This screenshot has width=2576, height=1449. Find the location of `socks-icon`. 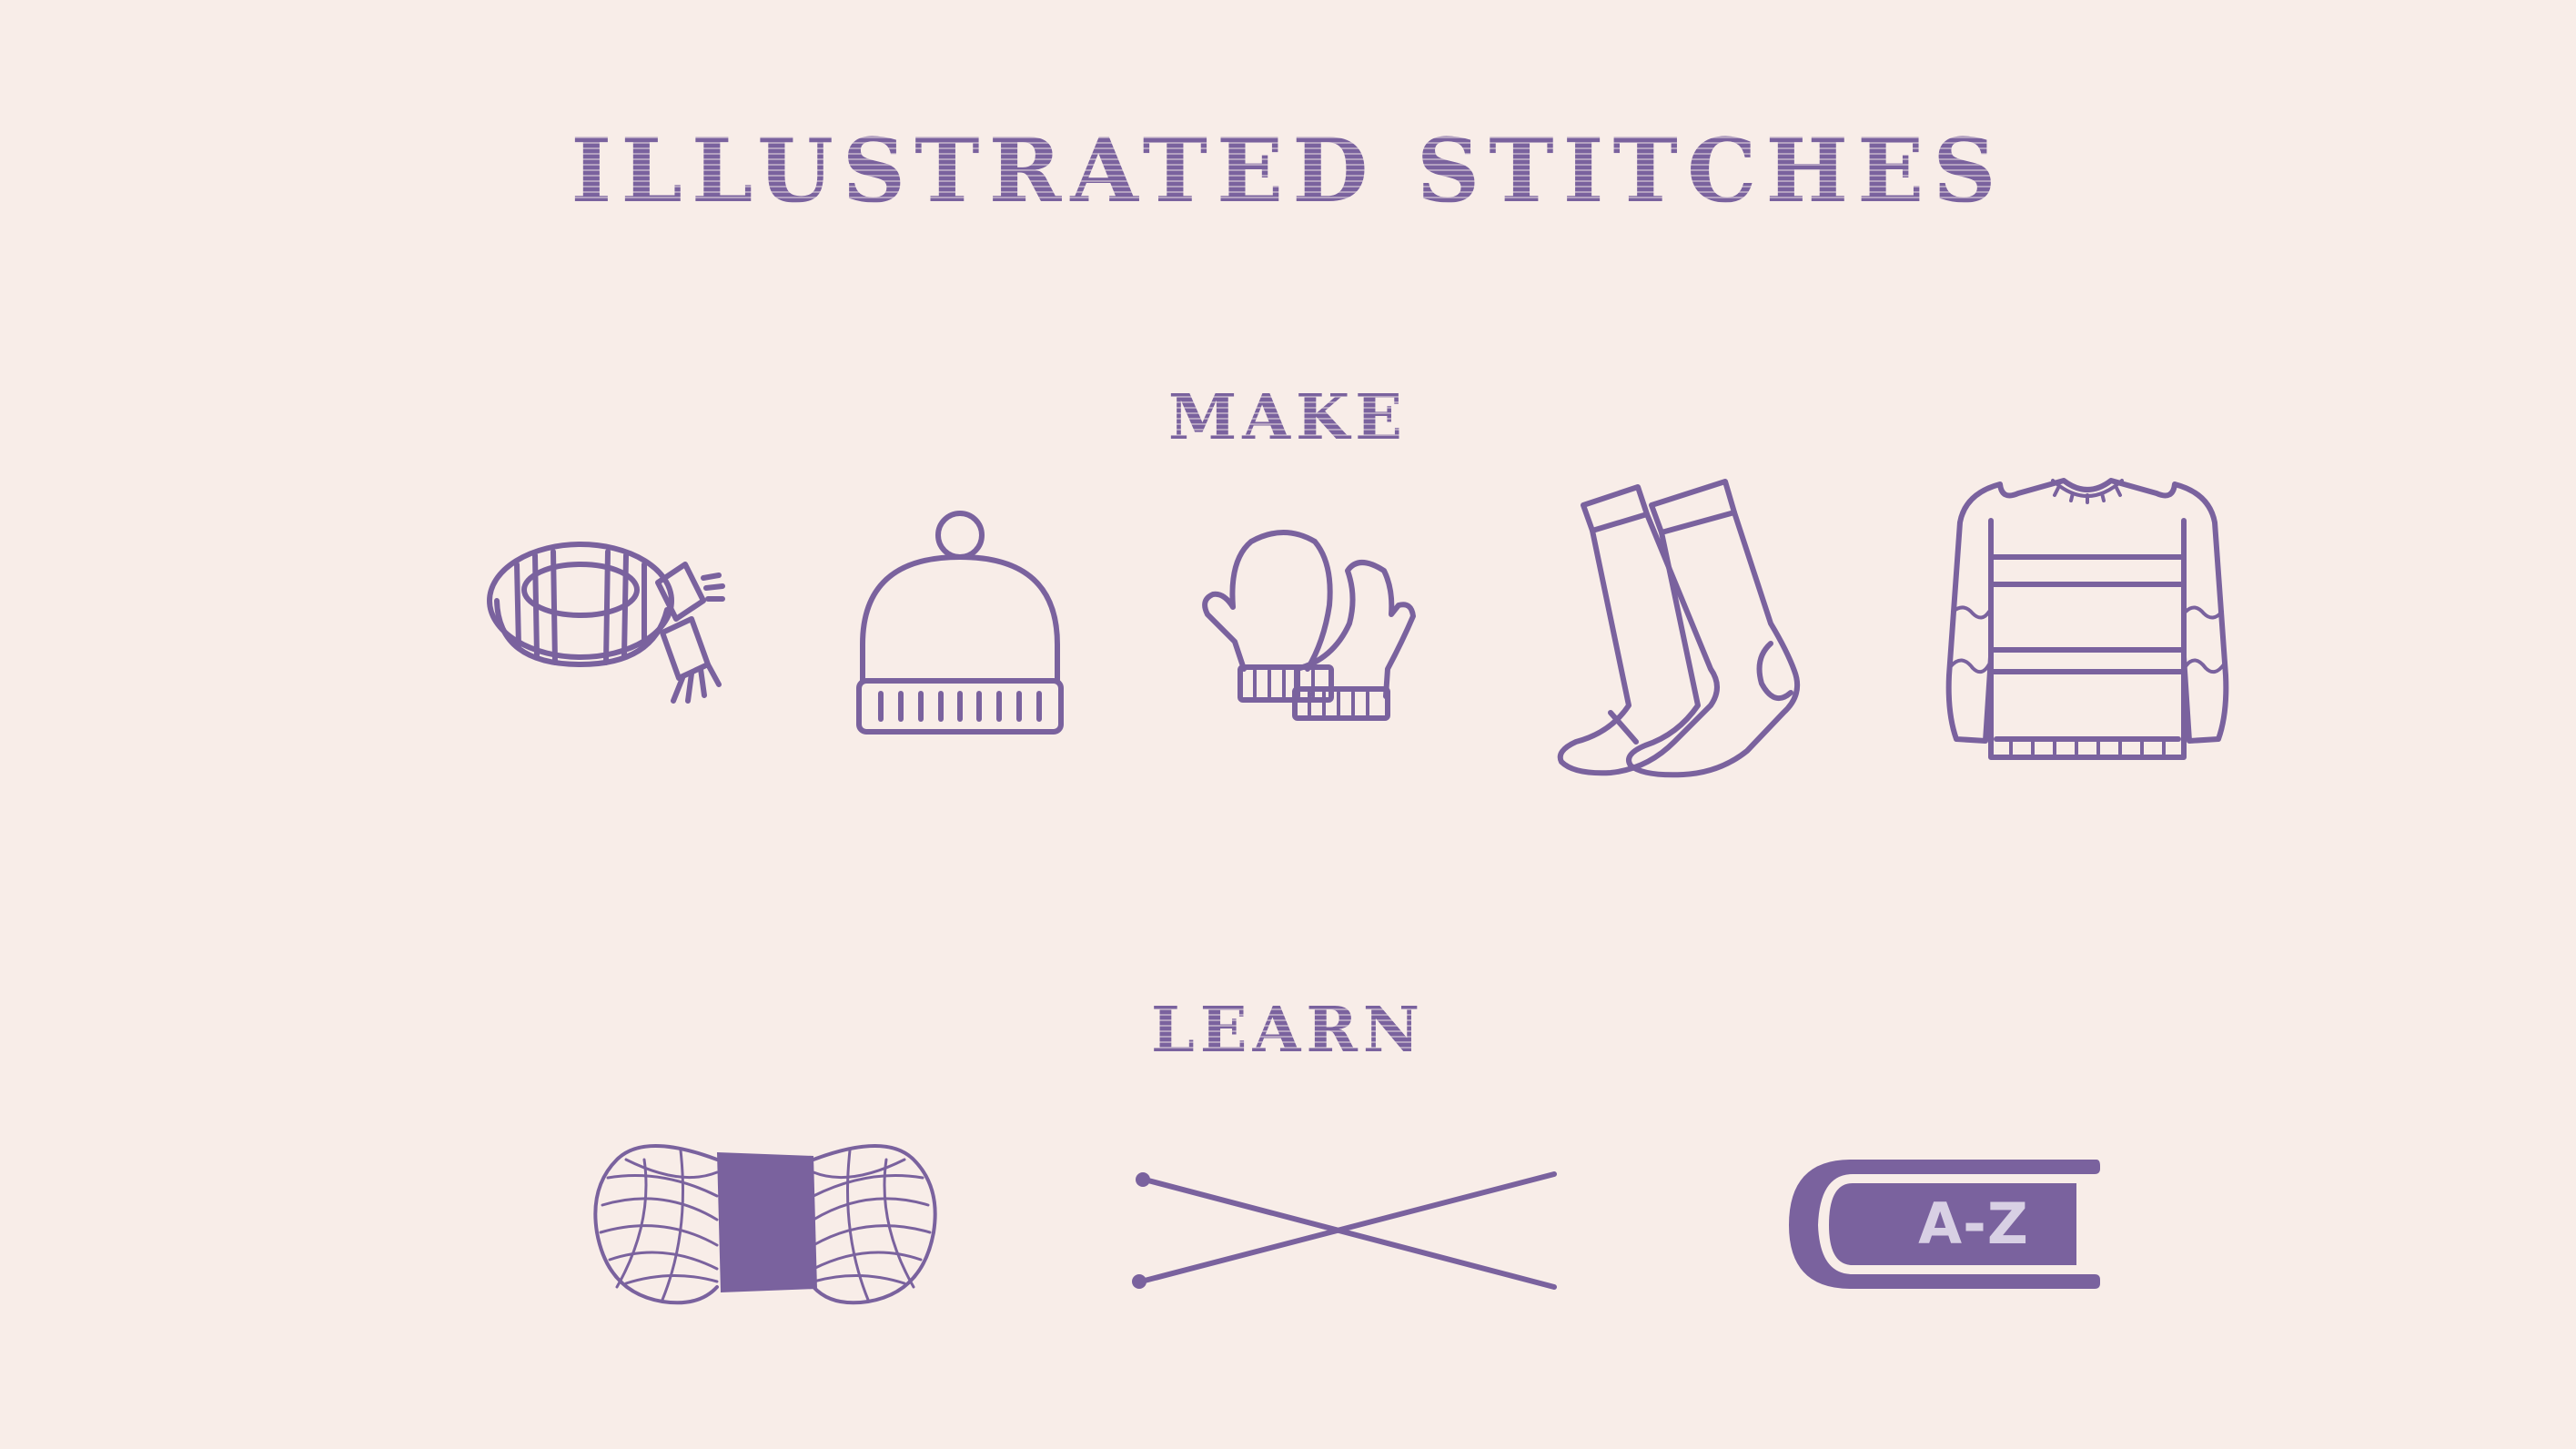

socks-icon is located at coordinates (1685, 623).